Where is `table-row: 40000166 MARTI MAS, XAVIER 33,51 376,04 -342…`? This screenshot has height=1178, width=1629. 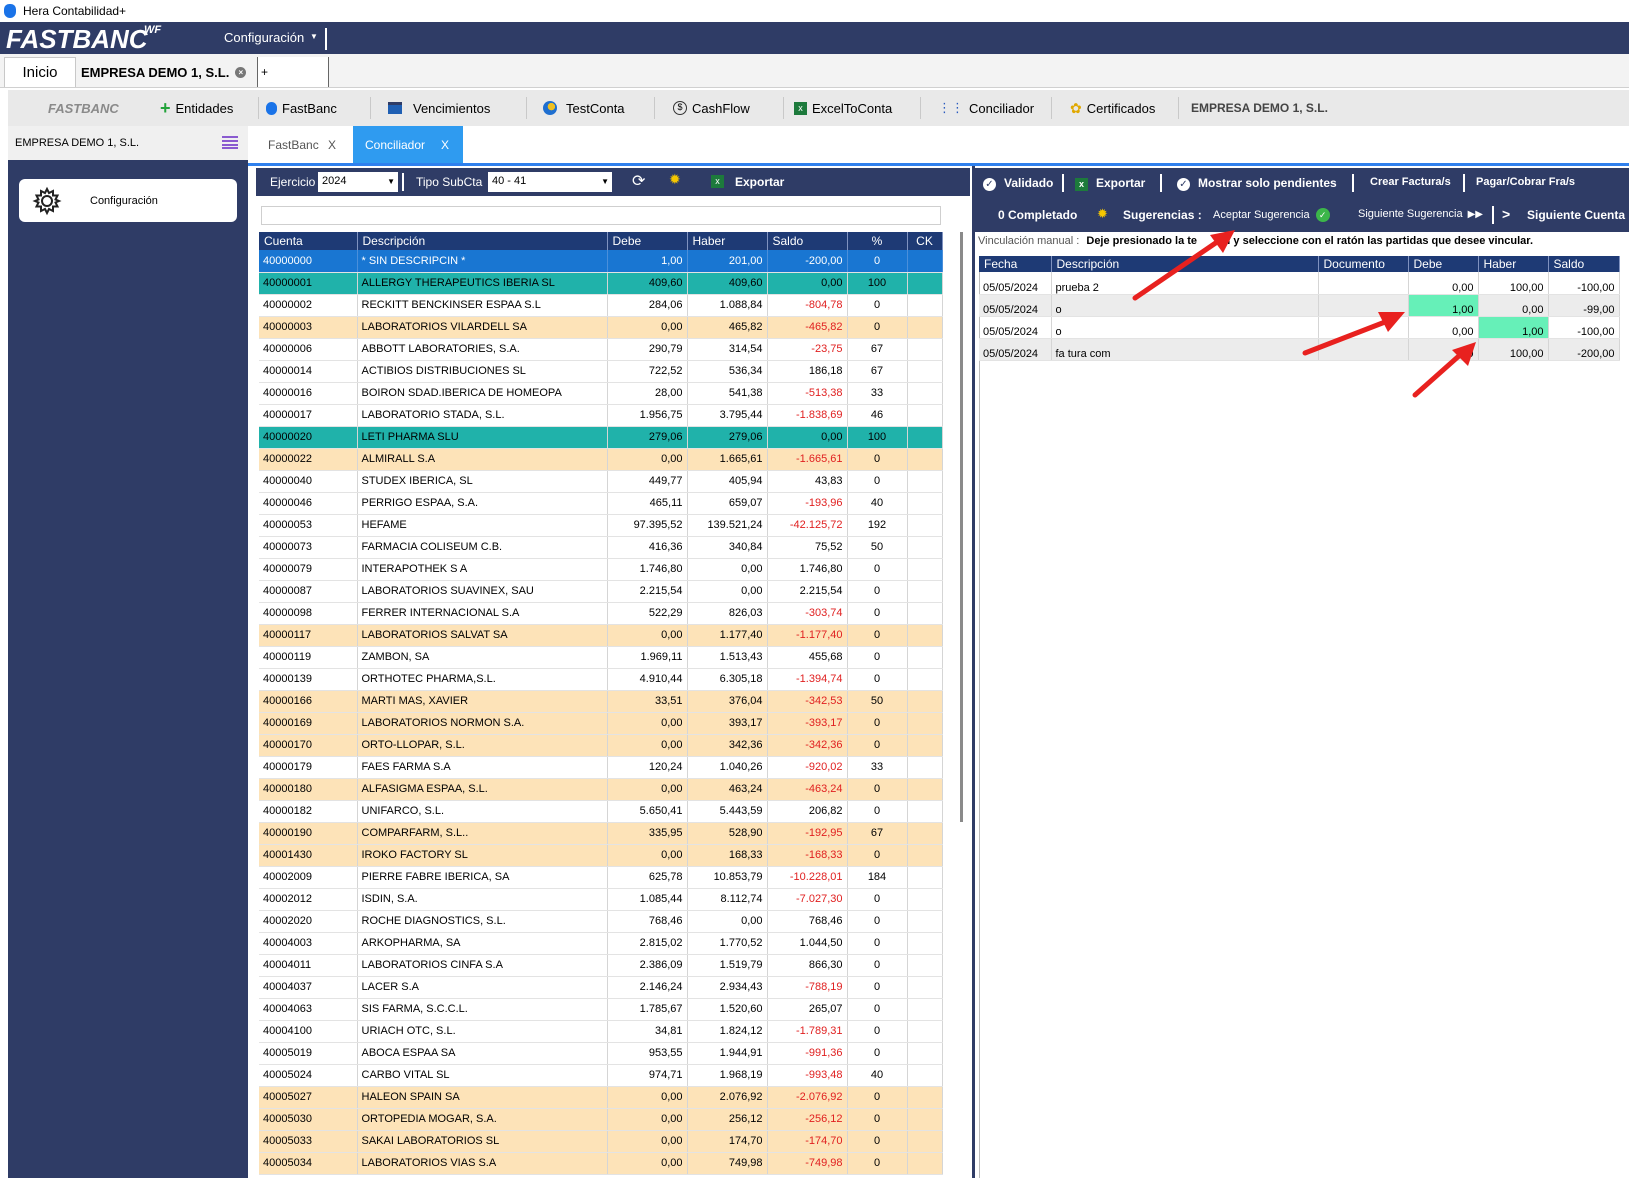 table-row: 40000166 MARTI MAS, XAVIER 33,51 376,04 -342… is located at coordinates (601, 701).